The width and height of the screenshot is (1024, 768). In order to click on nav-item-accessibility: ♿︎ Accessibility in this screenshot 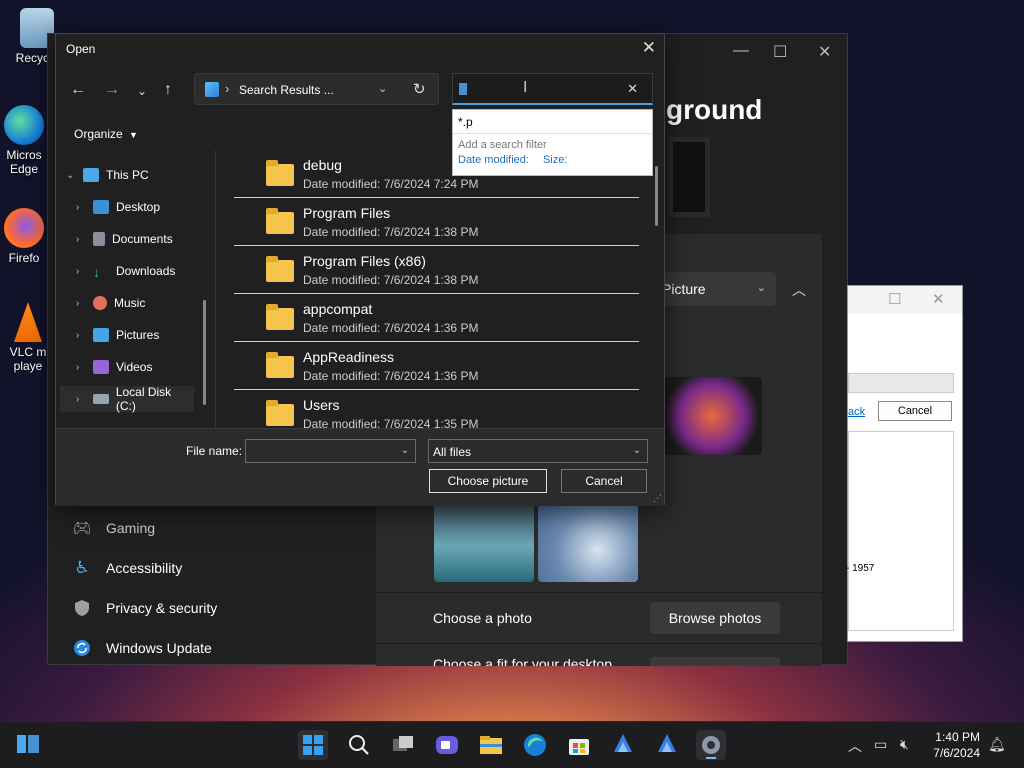, I will do `click(127, 568)`.